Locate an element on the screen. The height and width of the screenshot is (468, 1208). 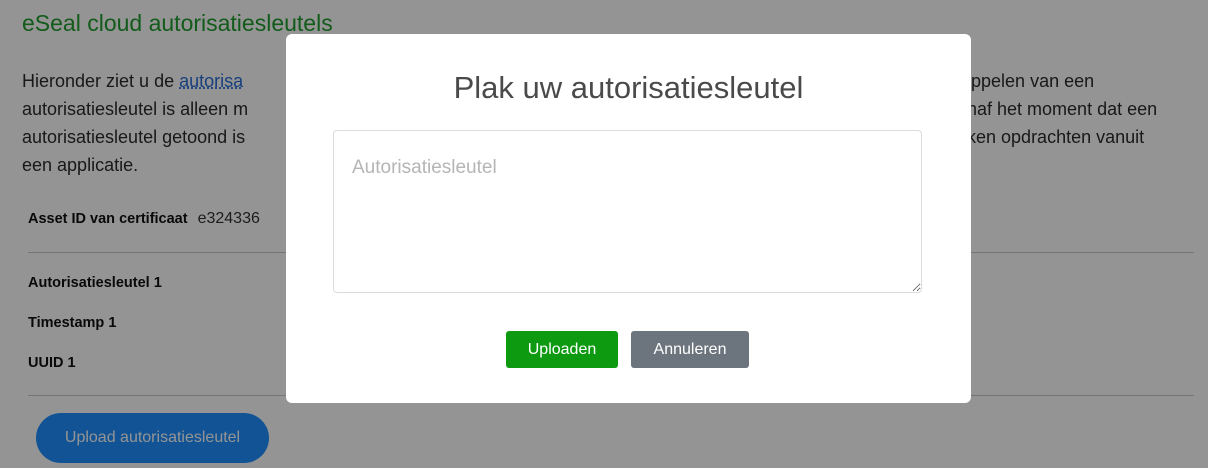
annuleren-button: Annuleren is located at coordinates (690, 349).